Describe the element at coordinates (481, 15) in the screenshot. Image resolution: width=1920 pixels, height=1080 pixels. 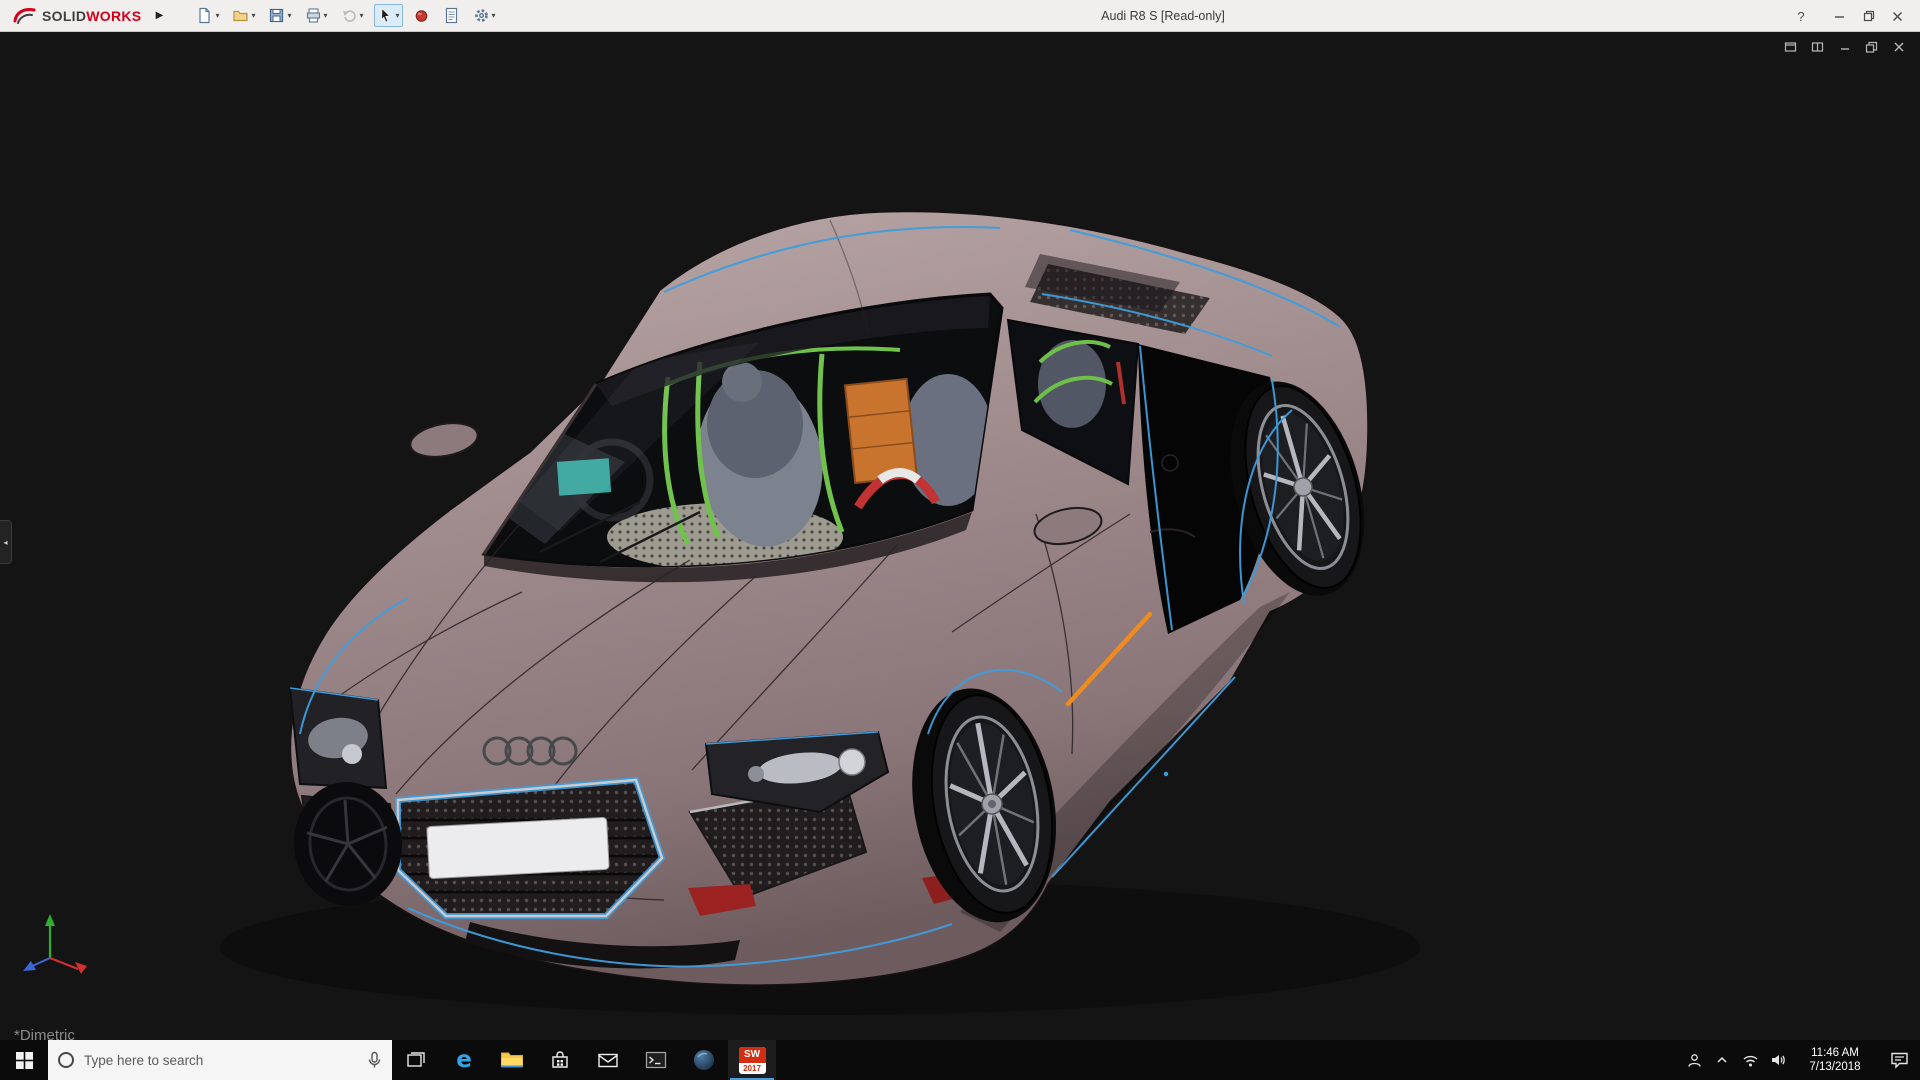
I see `gear-icon` at that location.